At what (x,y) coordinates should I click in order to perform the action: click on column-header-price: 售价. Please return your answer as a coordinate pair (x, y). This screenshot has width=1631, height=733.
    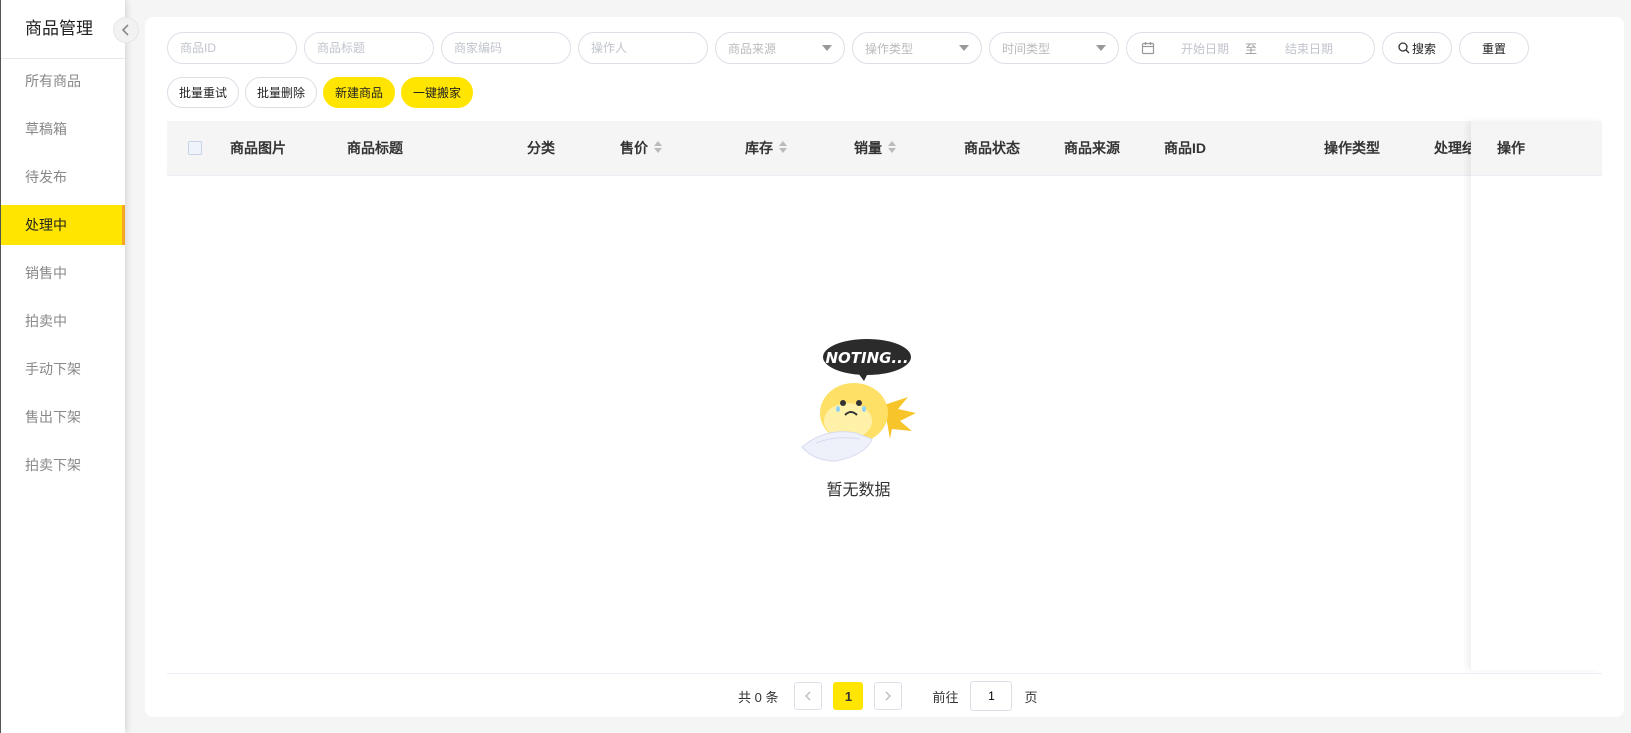
    Looking at the image, I should click on (641, 148).